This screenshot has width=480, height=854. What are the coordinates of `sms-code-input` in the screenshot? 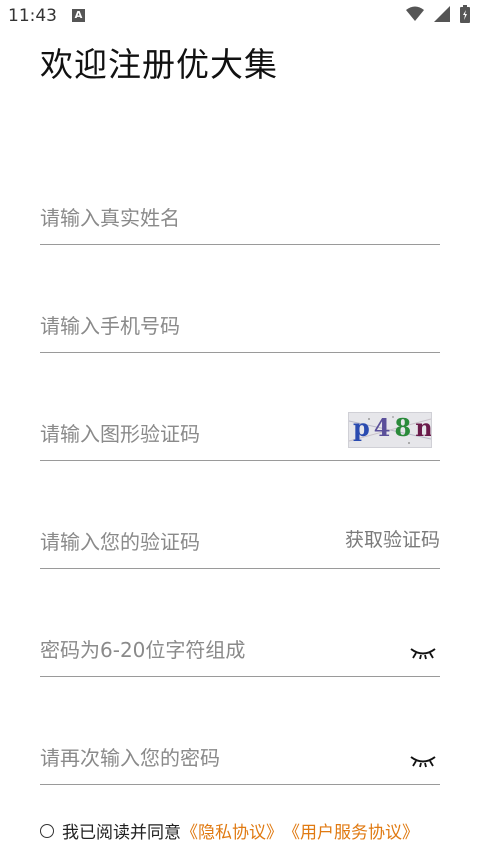 It's located at (180, 542).